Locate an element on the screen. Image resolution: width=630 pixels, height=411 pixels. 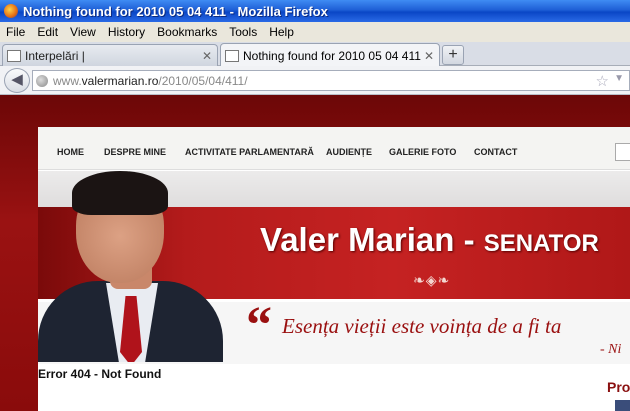
tab-label: Nothing found for 2010 05 04 411 is located at coordinates (332, 55).